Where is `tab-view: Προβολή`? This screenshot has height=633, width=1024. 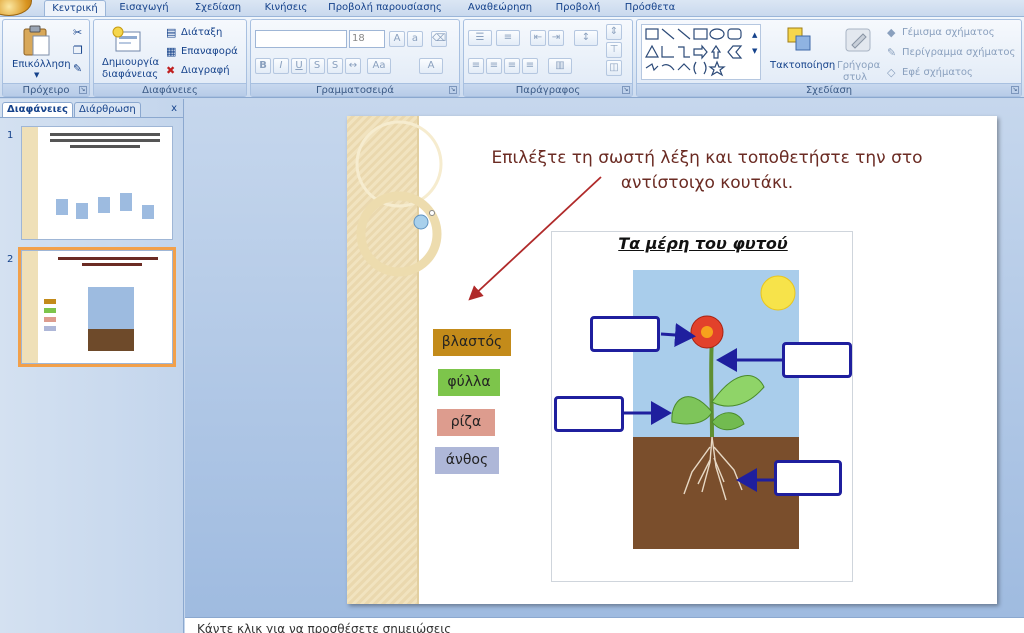
tab-view: Προβολή is located at coordinates (578, 8).